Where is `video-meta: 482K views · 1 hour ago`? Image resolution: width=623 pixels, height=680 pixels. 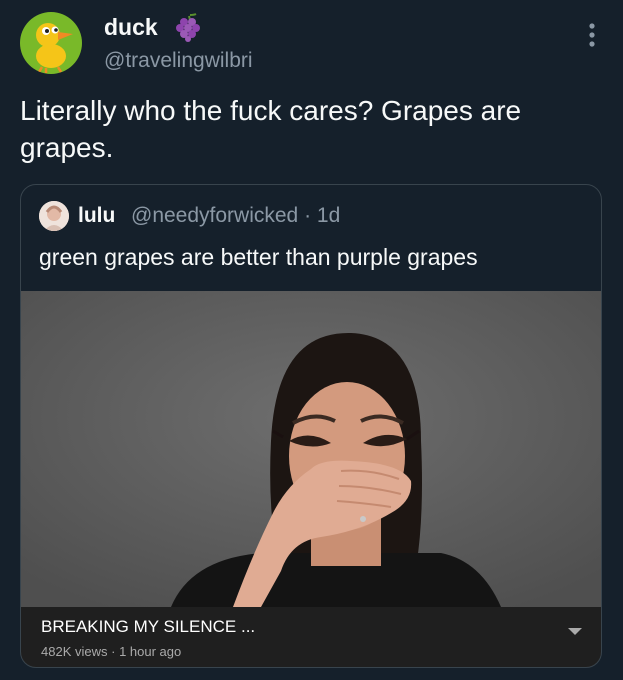 video-meta: 482K views · 1 hour ago is located at coordinates (111, 652).